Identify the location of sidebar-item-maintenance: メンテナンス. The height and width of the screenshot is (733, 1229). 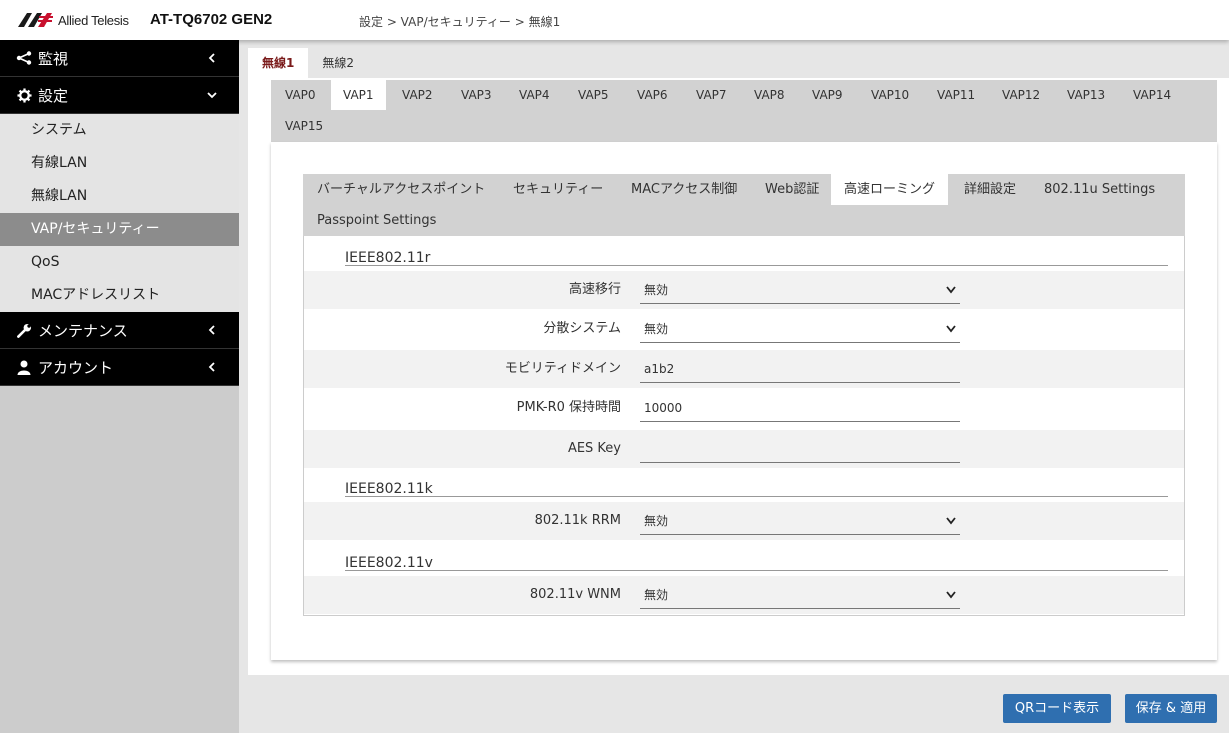
(119, 330).